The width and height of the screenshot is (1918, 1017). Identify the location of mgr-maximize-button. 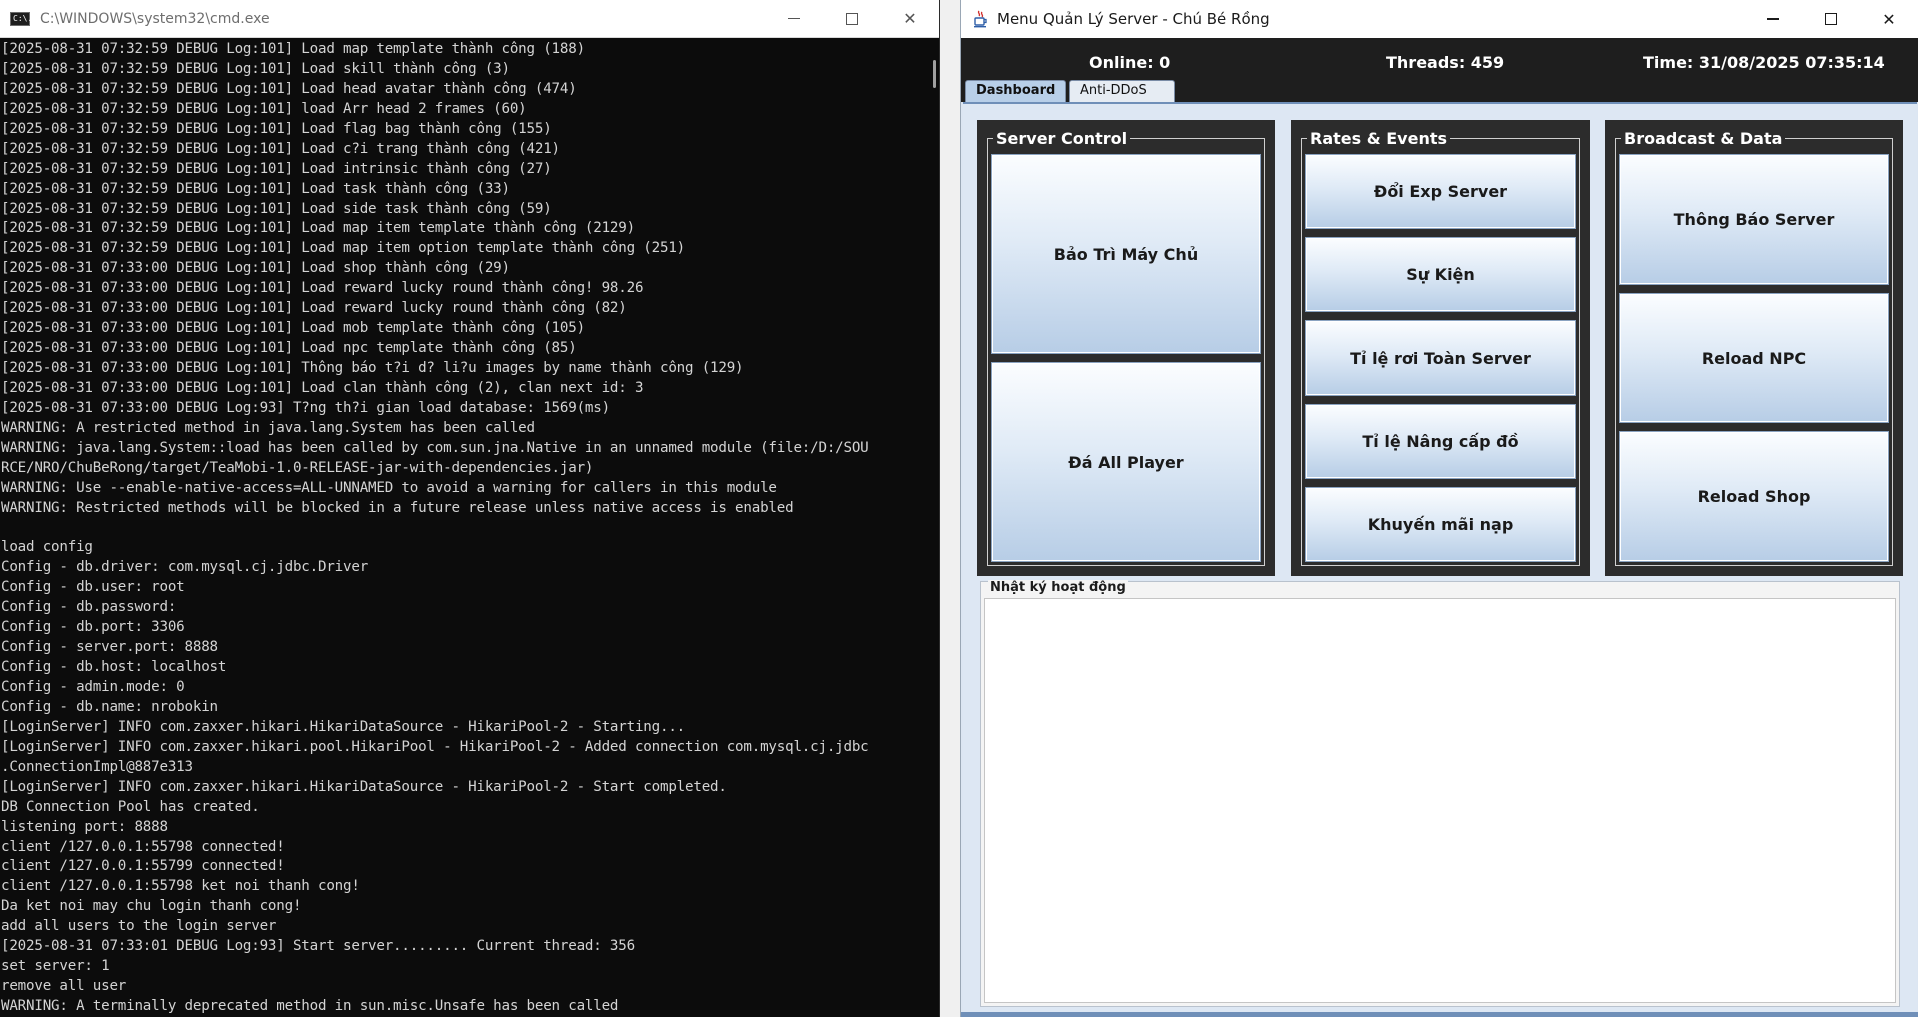
(1831, 19).